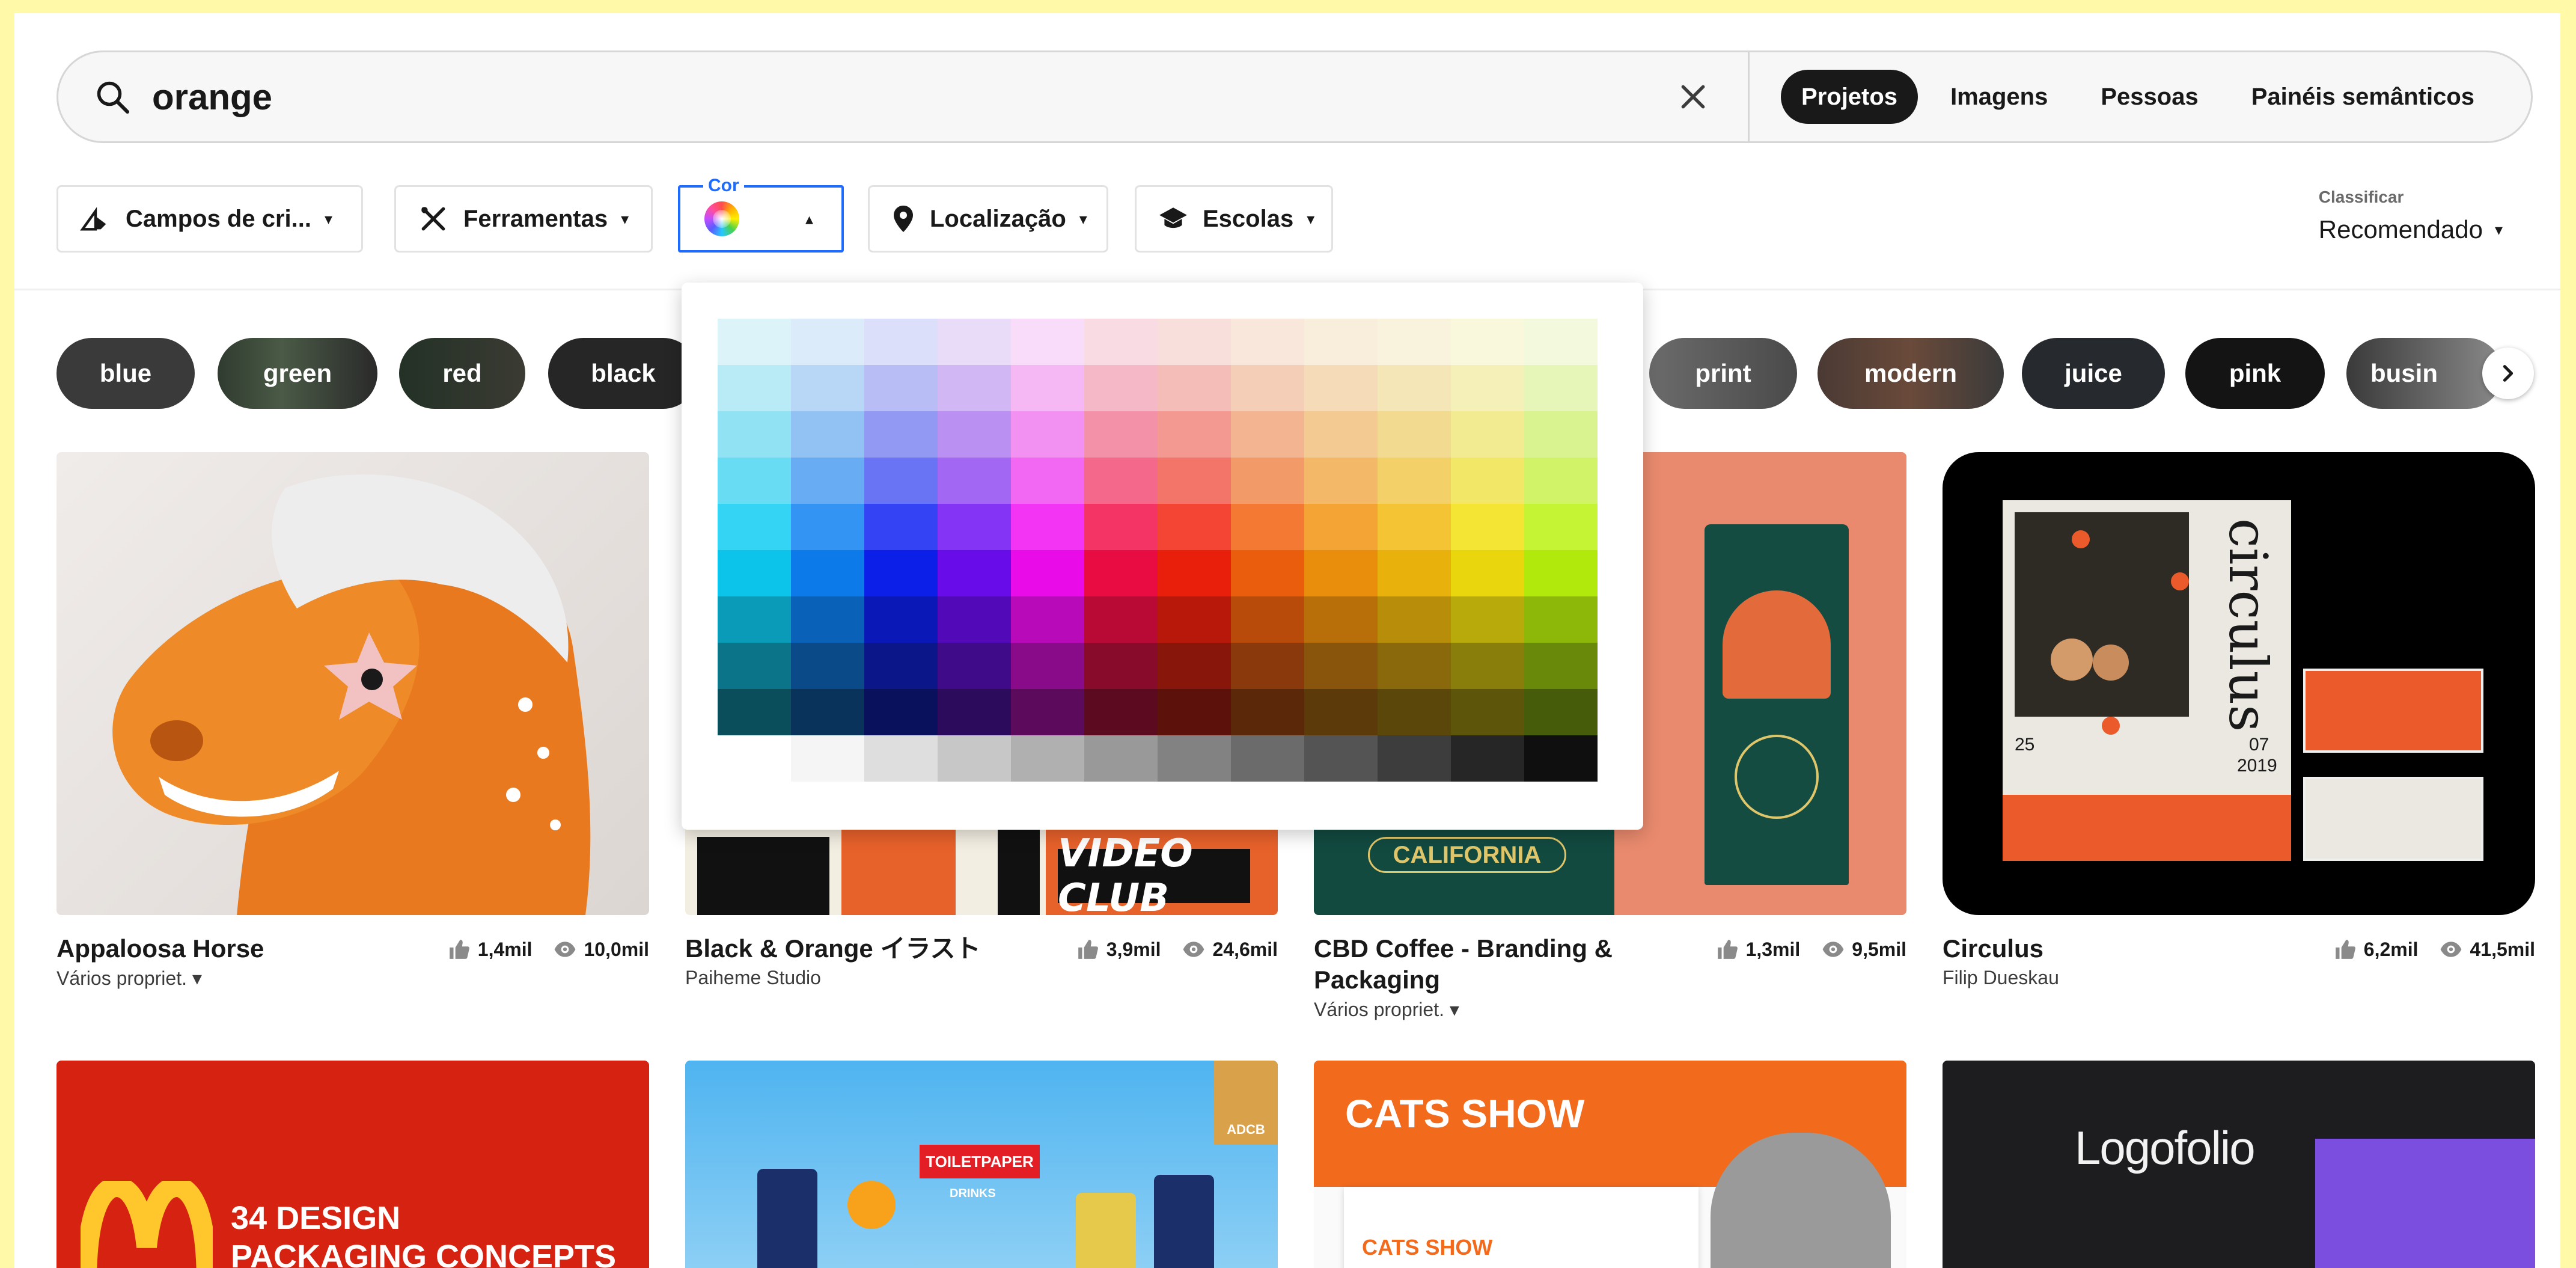  I want to click on tab-projetos: Projetos, so click(1849, 97).